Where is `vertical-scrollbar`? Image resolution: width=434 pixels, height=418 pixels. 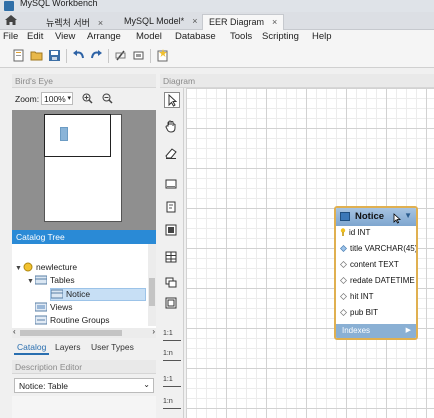 vertical-scrollbar is located at coordinates (152, 285).